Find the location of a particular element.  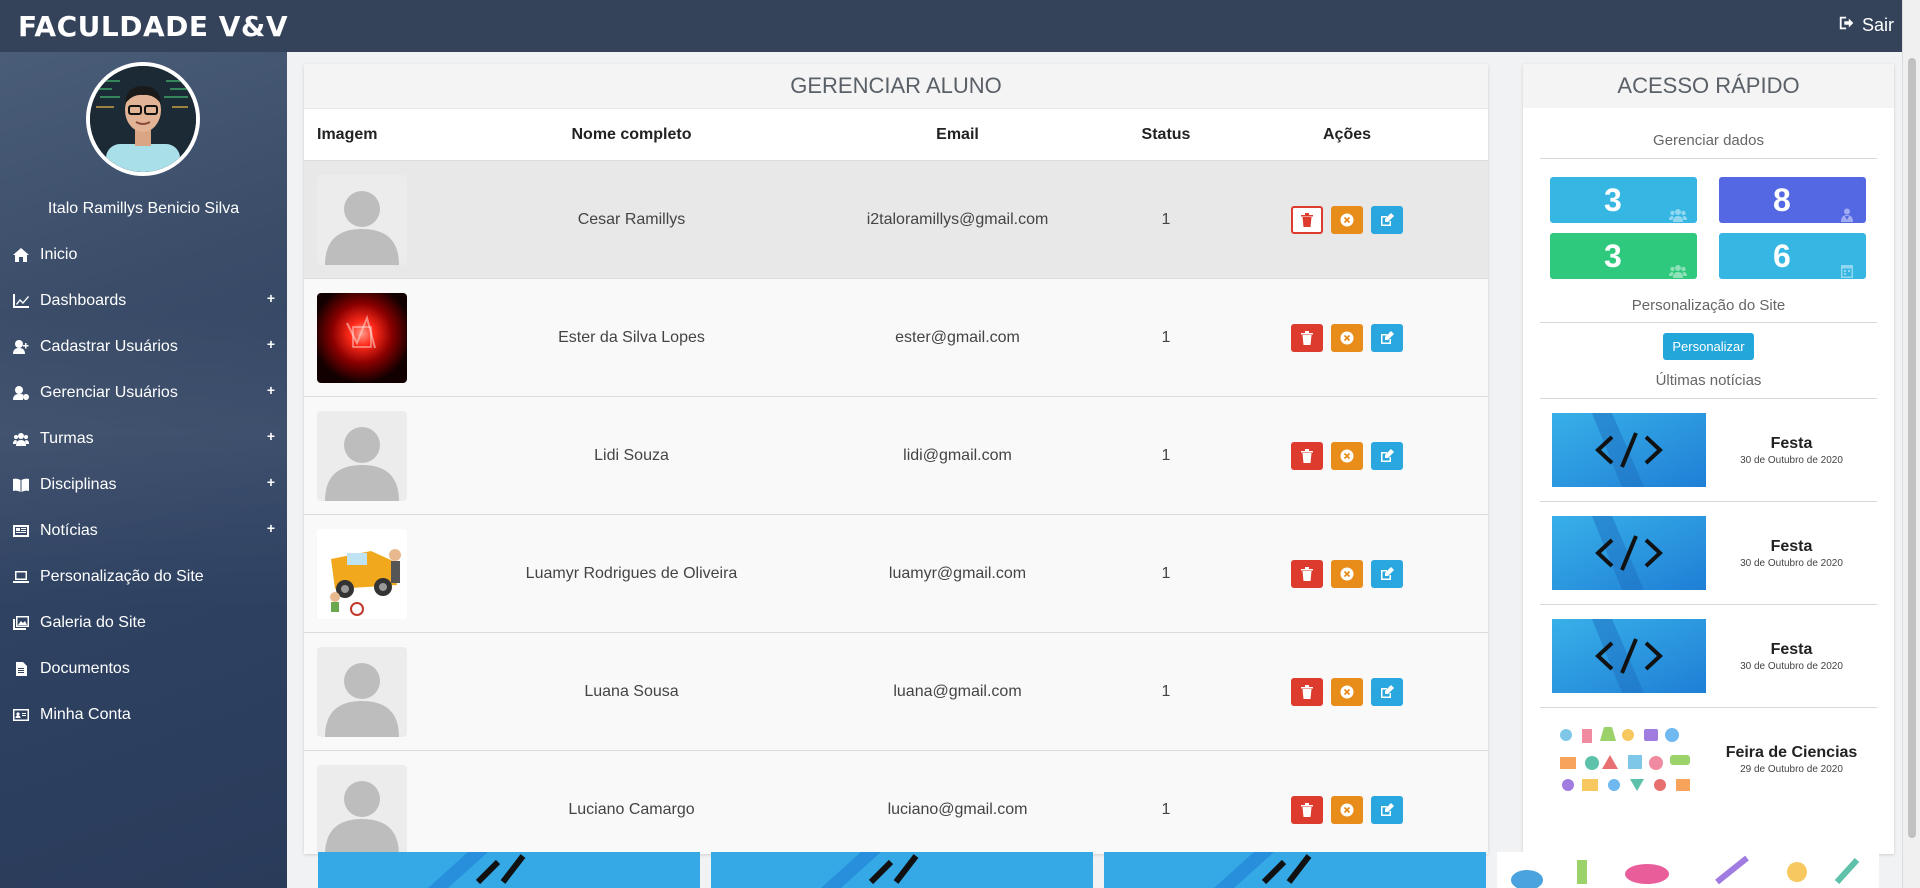

sidebar-item-cadastrar-usuarios: Cadastrar Usuários + is located at coordinates (143, 347).